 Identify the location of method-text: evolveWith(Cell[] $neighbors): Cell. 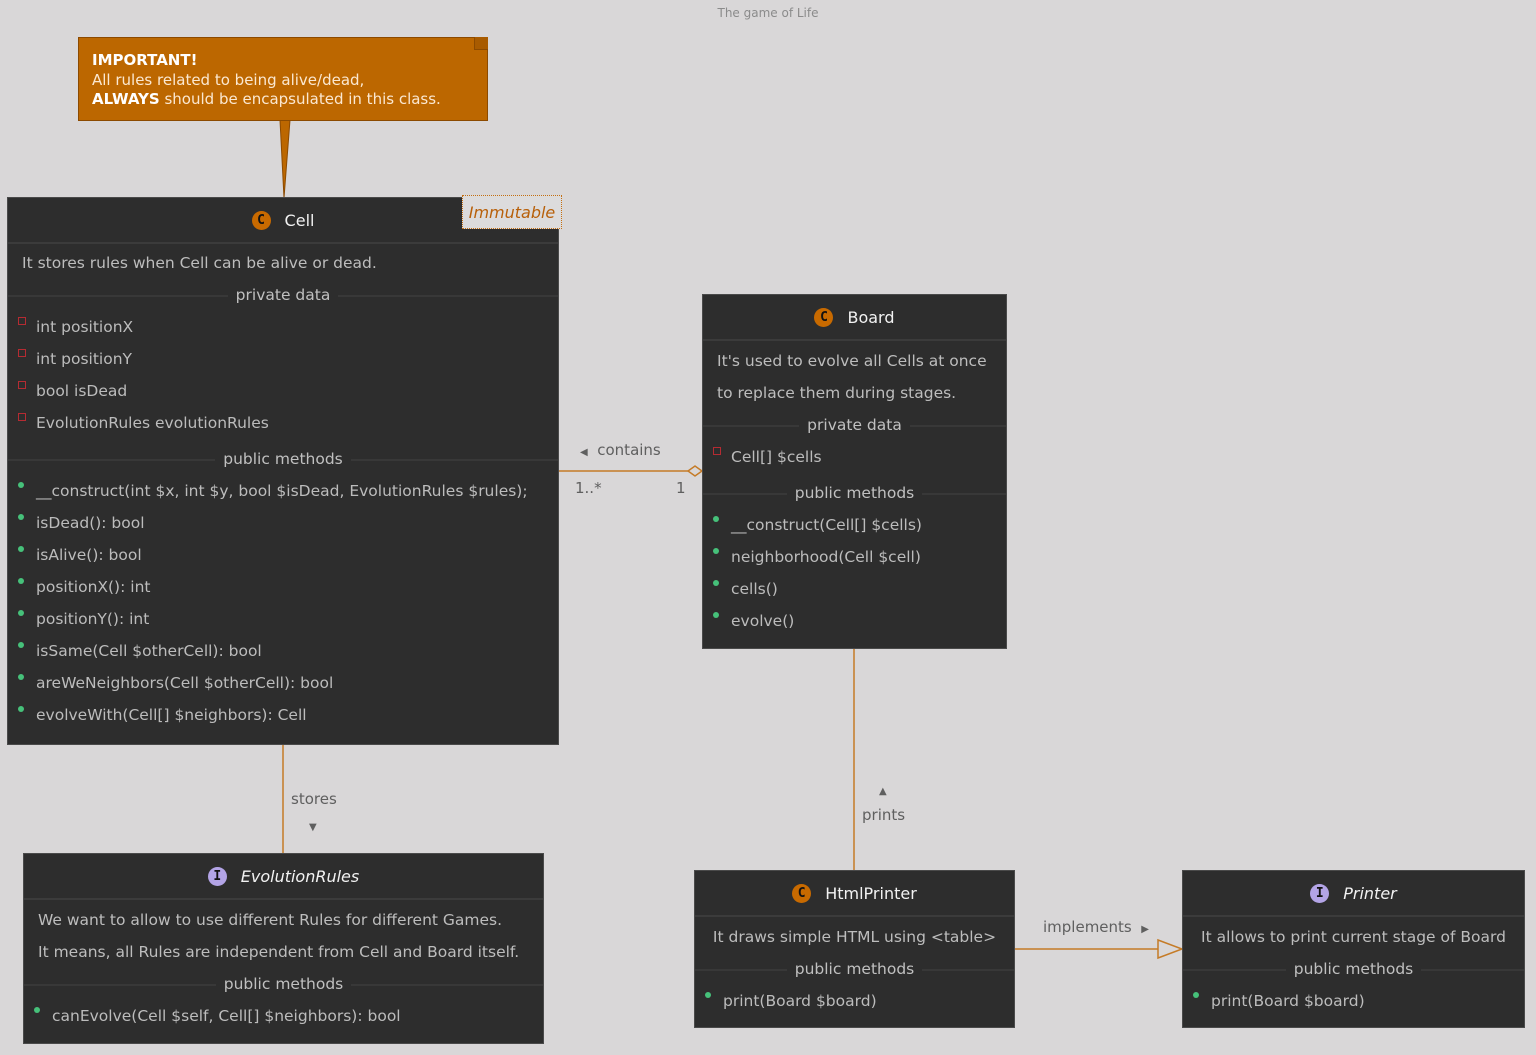
(171, 715).